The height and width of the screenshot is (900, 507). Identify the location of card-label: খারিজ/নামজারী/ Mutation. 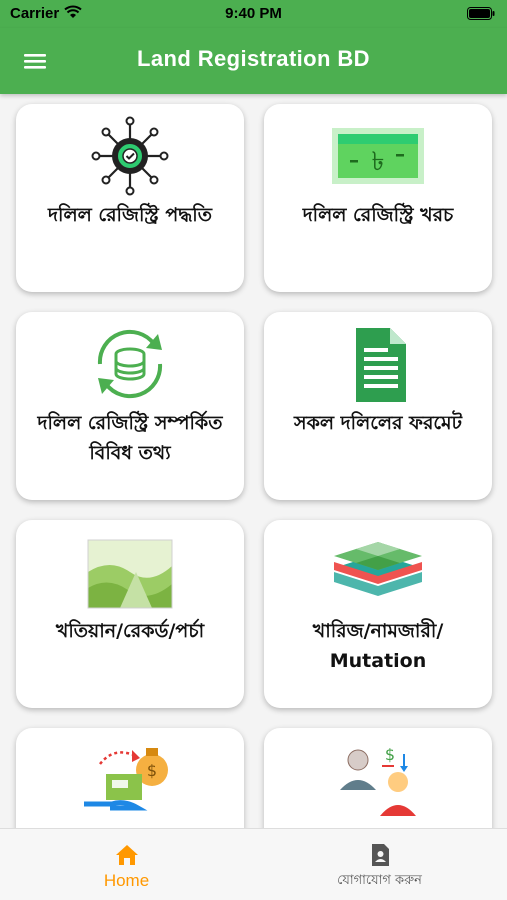
(378, 646).